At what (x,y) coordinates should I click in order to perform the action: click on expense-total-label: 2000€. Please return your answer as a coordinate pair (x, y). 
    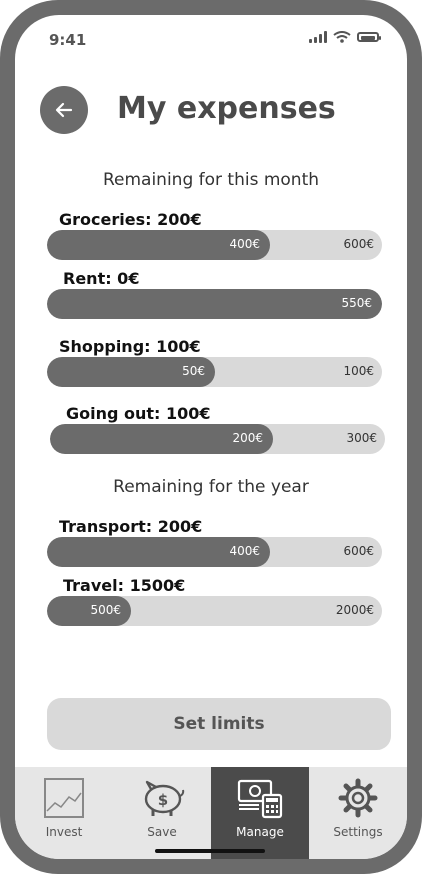
    Looking at the image, I should click on (354, 610).